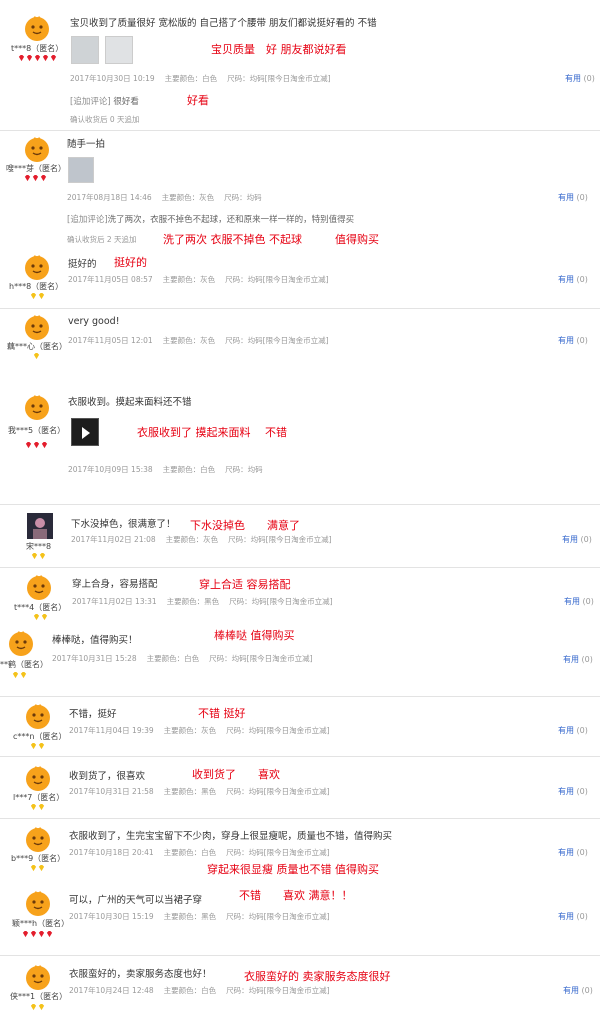  What do you see at coordinates (95, 640) in the screenshot?
I see `review-content: 棒棒哒，值得购买！` at bounding box center [95, 640].